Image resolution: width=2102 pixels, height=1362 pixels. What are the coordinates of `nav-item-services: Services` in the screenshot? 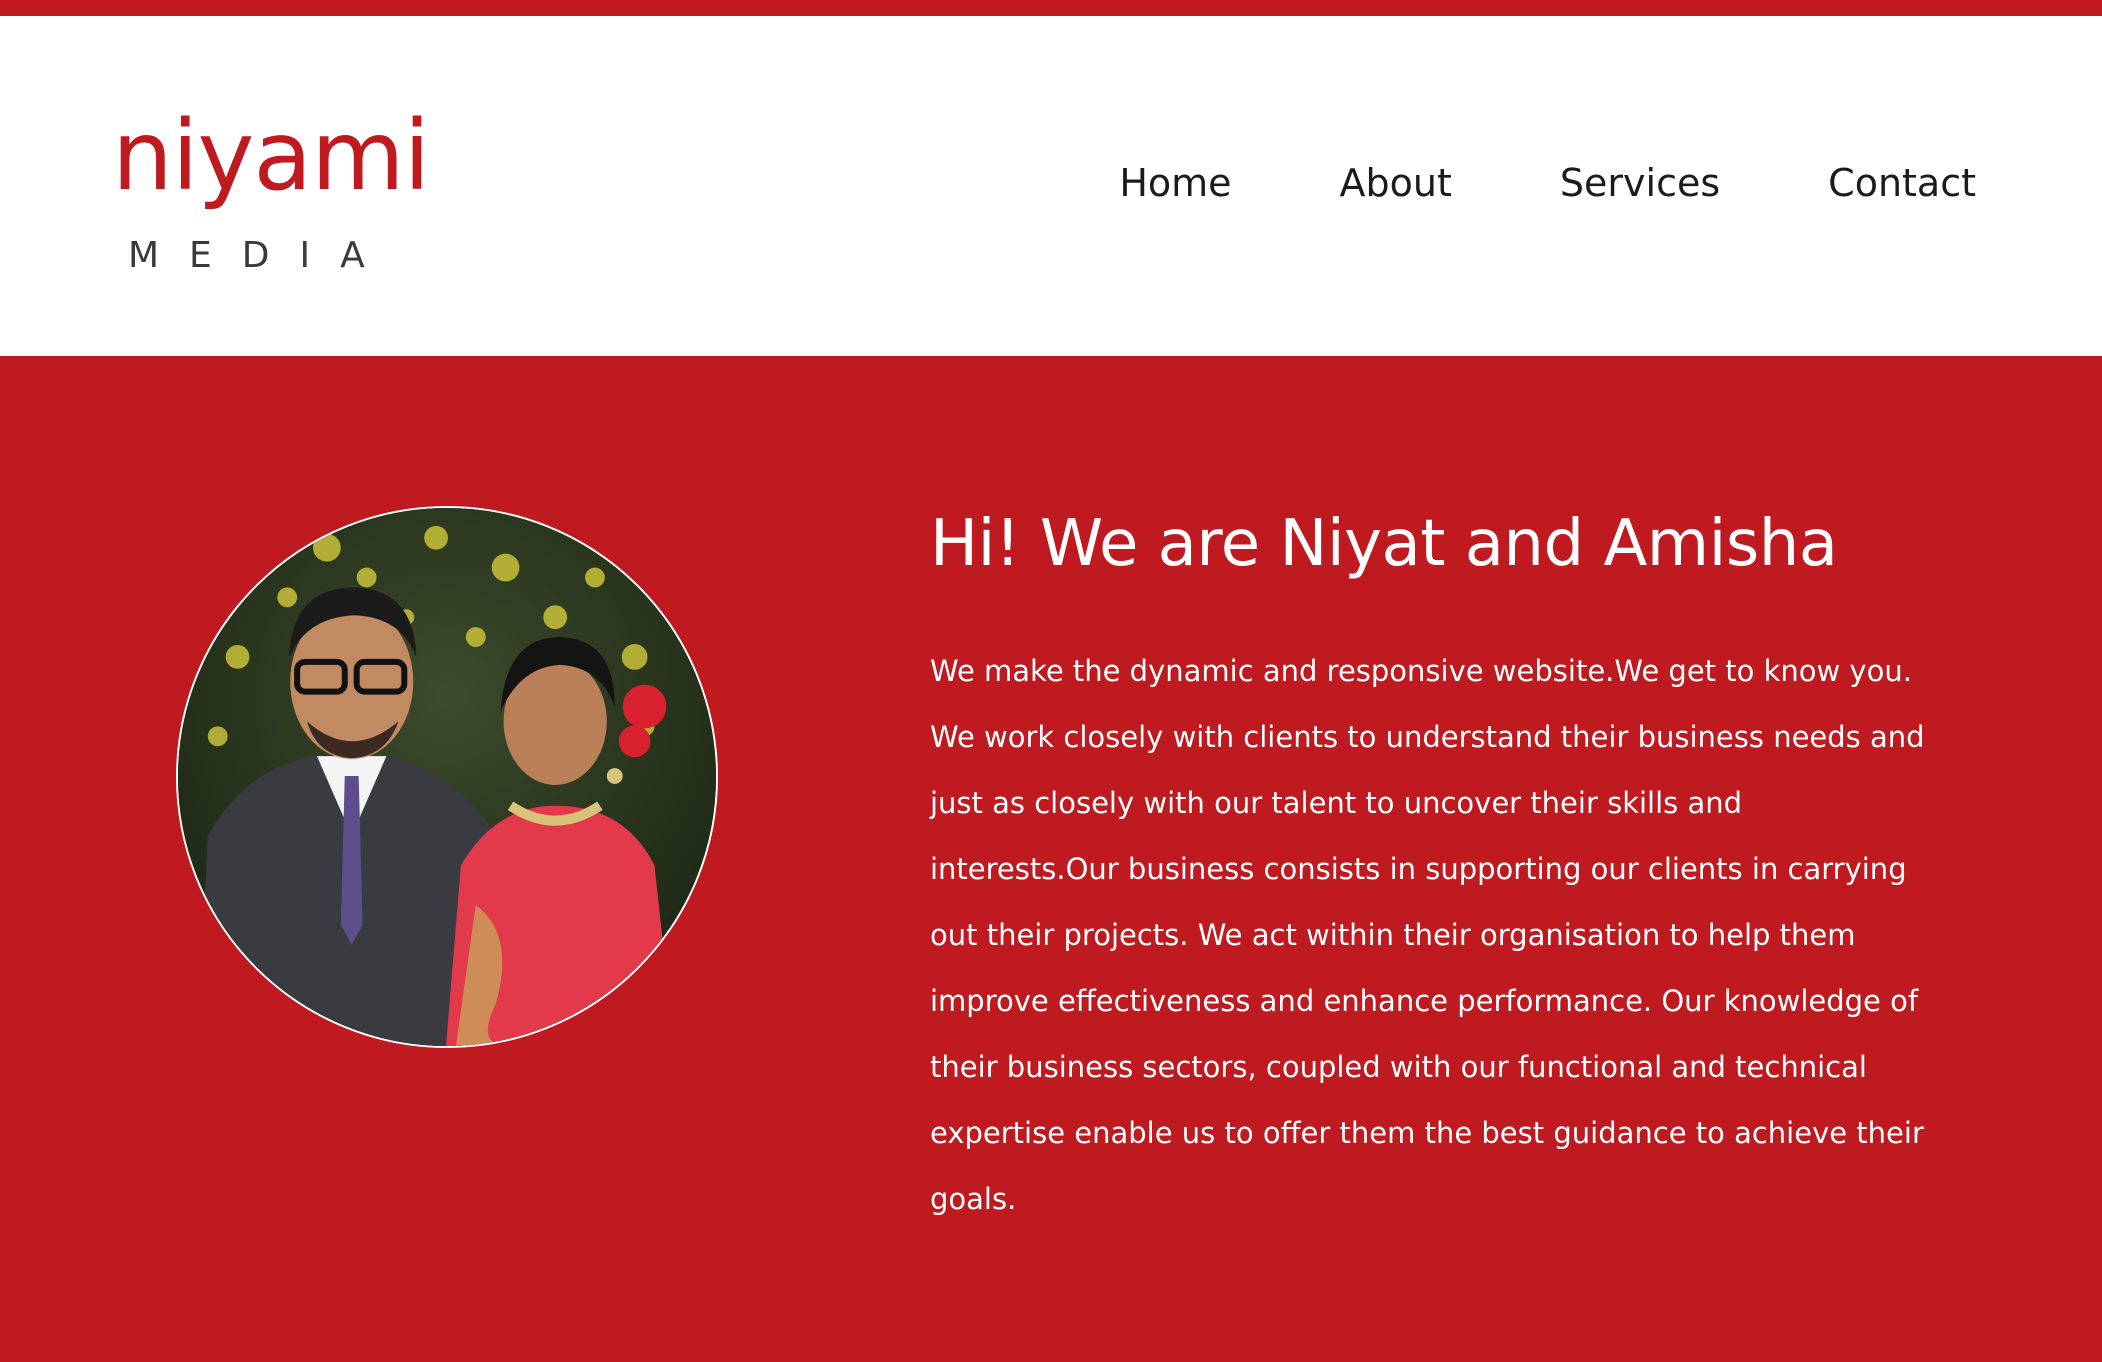 It's located at (1640, 183).